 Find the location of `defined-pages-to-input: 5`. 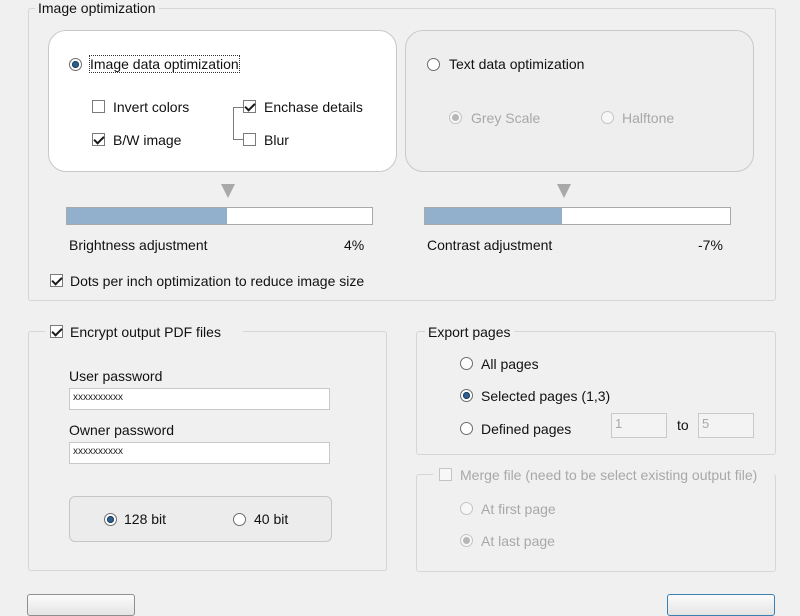

defined-pages-to-input: 5 is located at coordinates (726, 425).